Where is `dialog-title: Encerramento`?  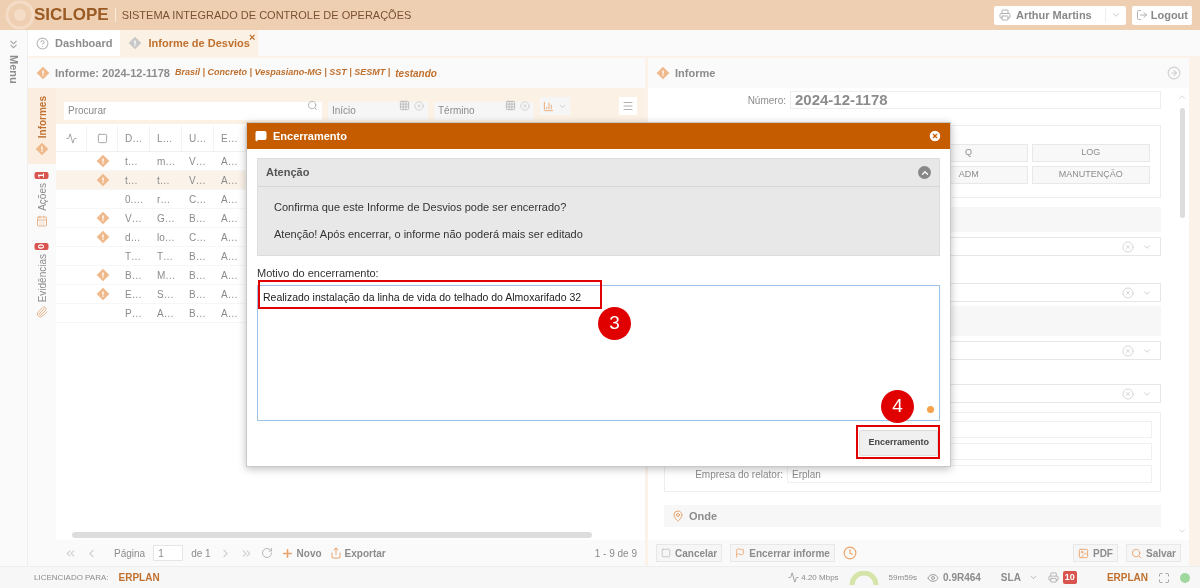
dialog-title: Encerramento is located at coordinates (310, 136).